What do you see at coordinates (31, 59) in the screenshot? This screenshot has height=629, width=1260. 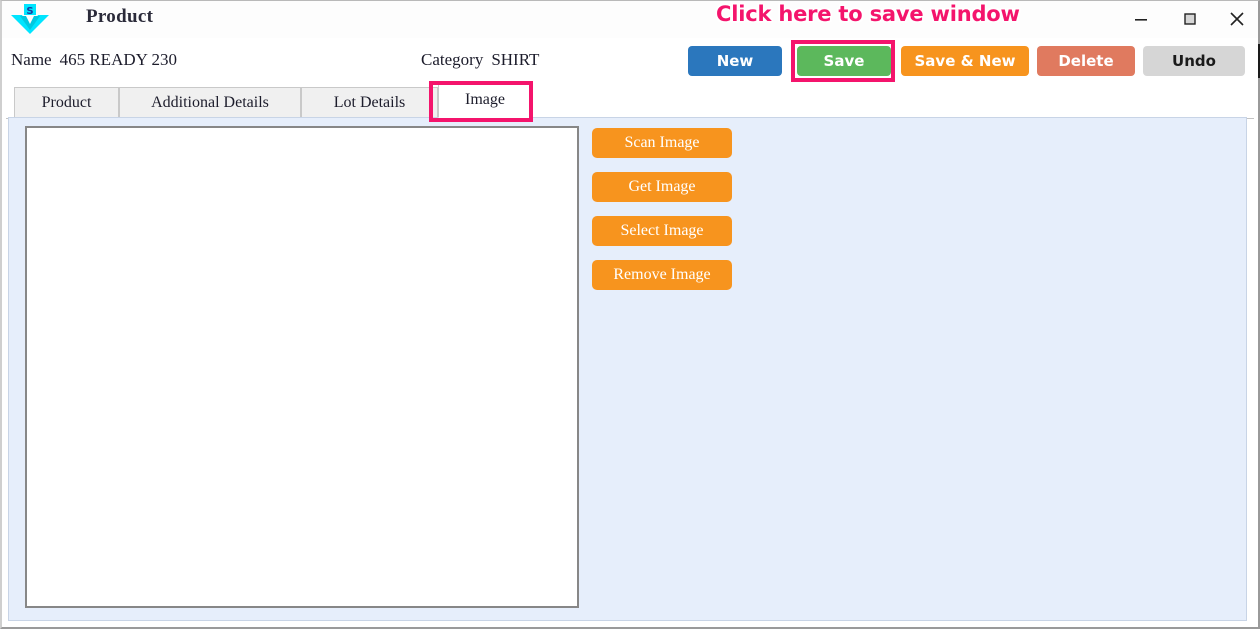 I see `name-label: Name` at bounding box center [31, 59].